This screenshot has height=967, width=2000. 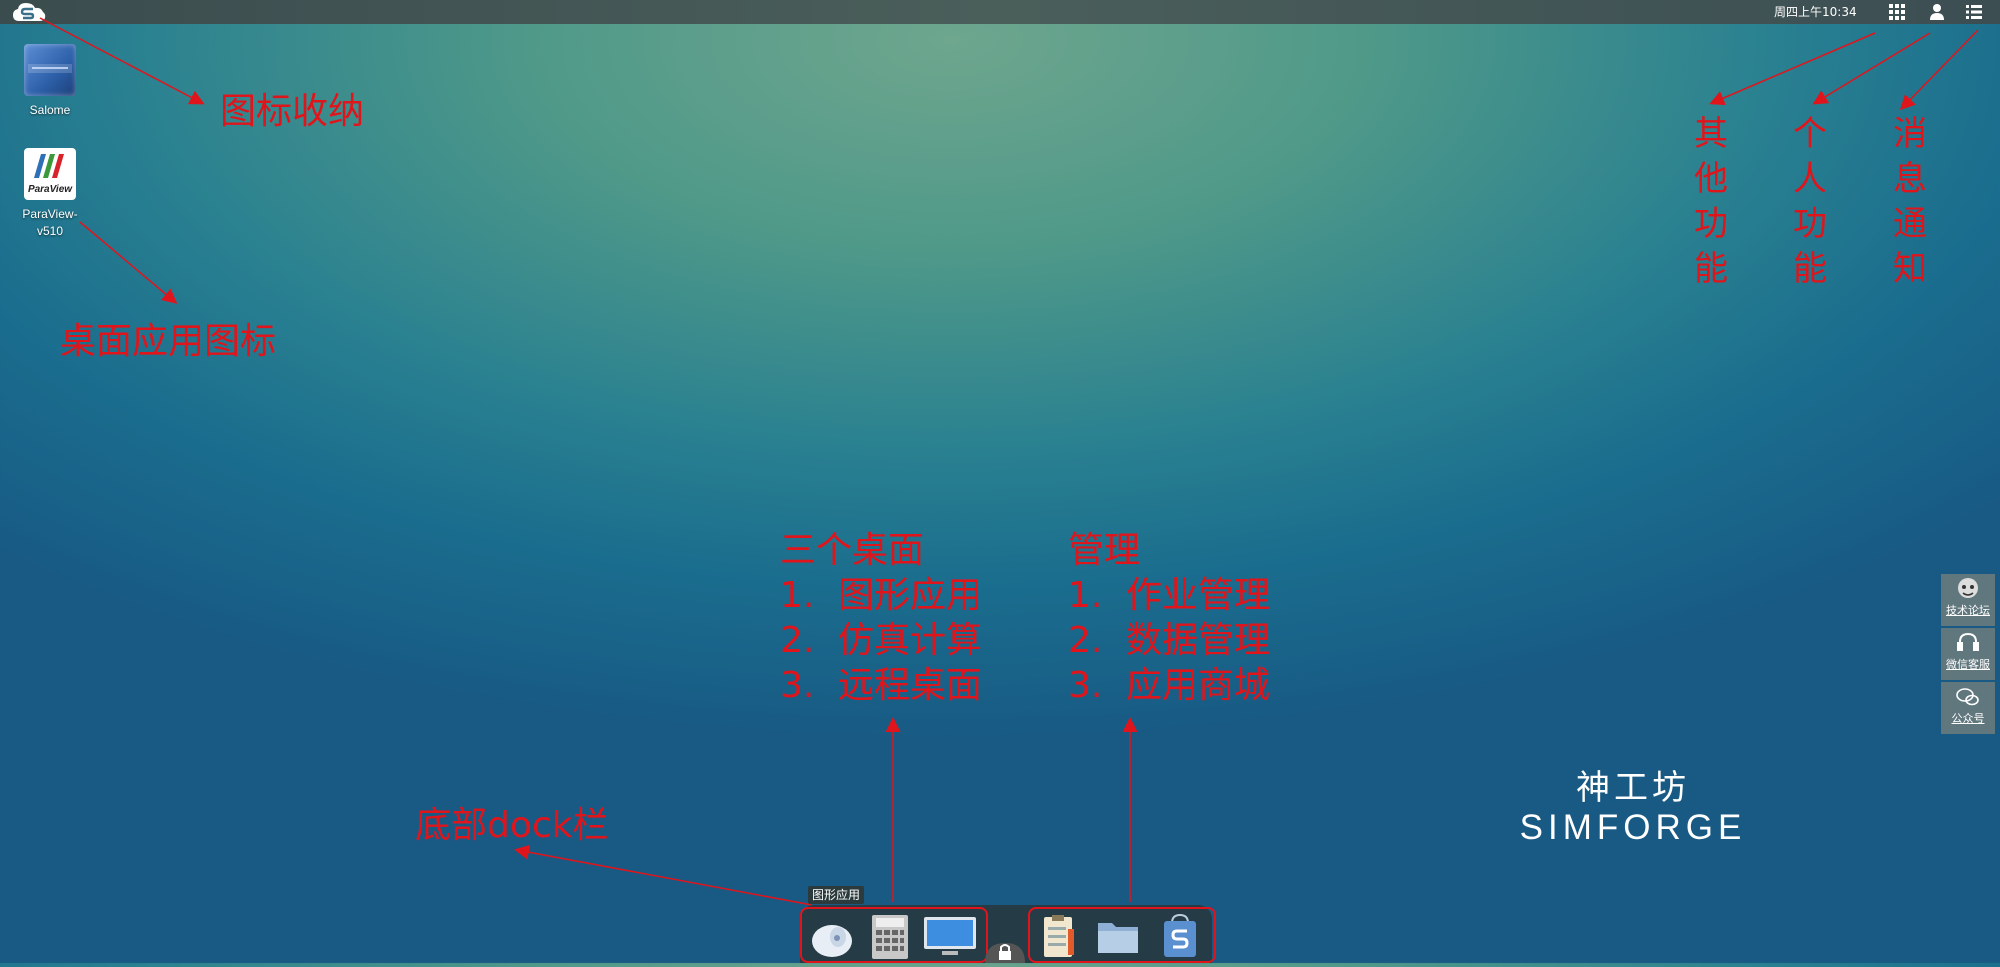 I want to click on lock-icon, so click(x=1005, y=948).